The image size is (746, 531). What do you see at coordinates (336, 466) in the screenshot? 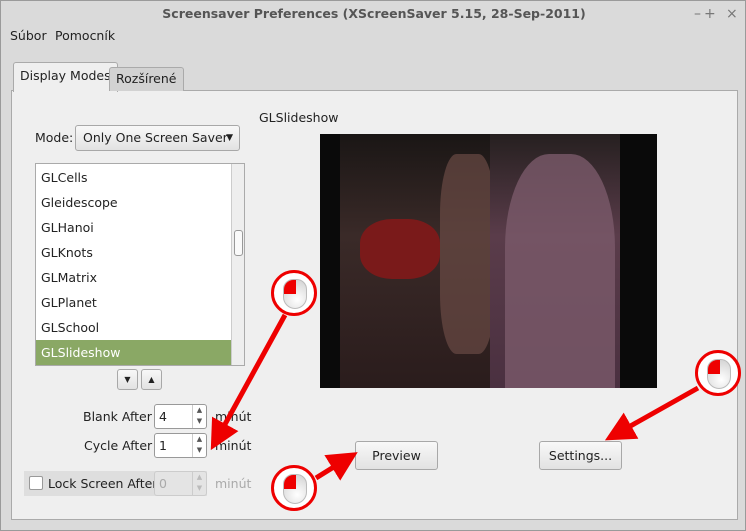
I see `arrow-to-preview` at bounding box center [336, 466].